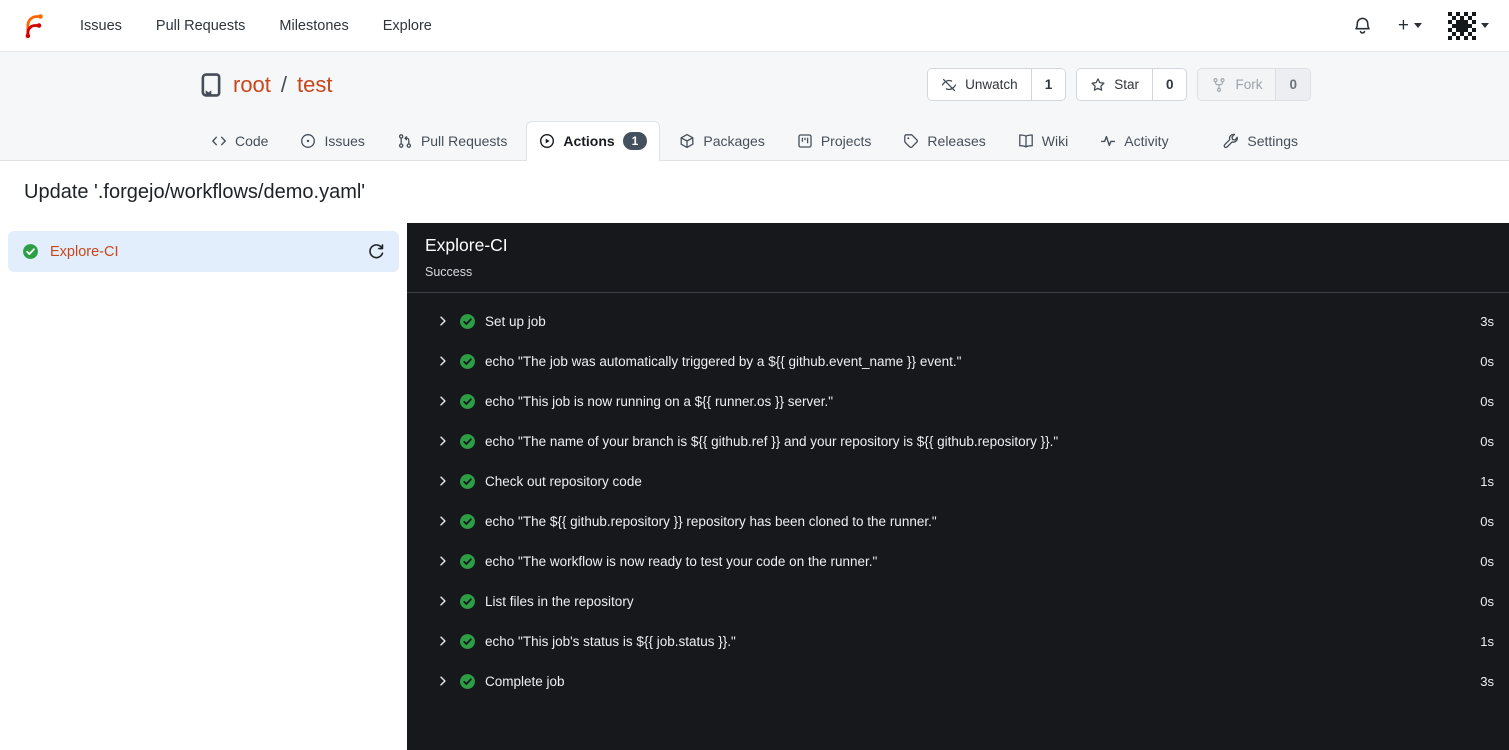 The image size is (1509, 750). Describe the element at coordinates (1362, 25) in the screenshot. I see `notifications-button` at that location.